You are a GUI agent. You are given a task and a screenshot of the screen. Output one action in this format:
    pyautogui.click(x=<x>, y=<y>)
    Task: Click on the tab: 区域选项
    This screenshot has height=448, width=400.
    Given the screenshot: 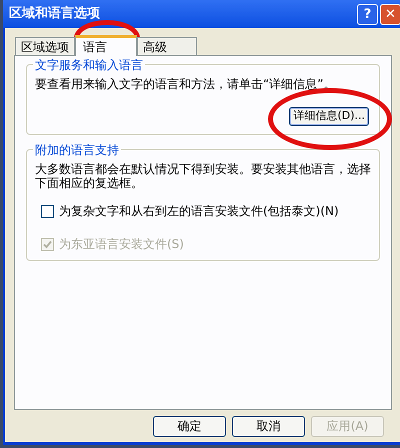 What is the action you would take?
    pyautogui.click(x=45, y=46)
    